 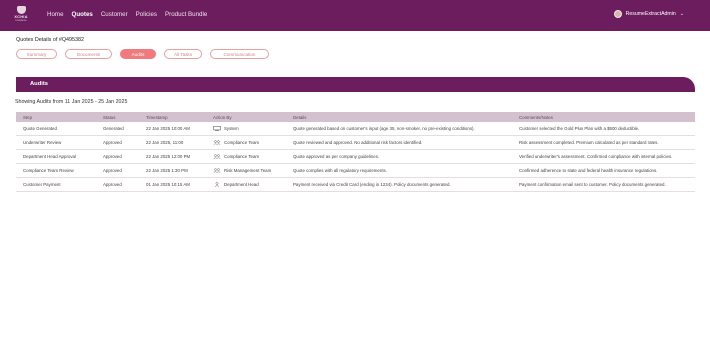 I want to click on cell-timestamp: 22 Jan 2025 12:00 PM, so click(x=168, y=156).